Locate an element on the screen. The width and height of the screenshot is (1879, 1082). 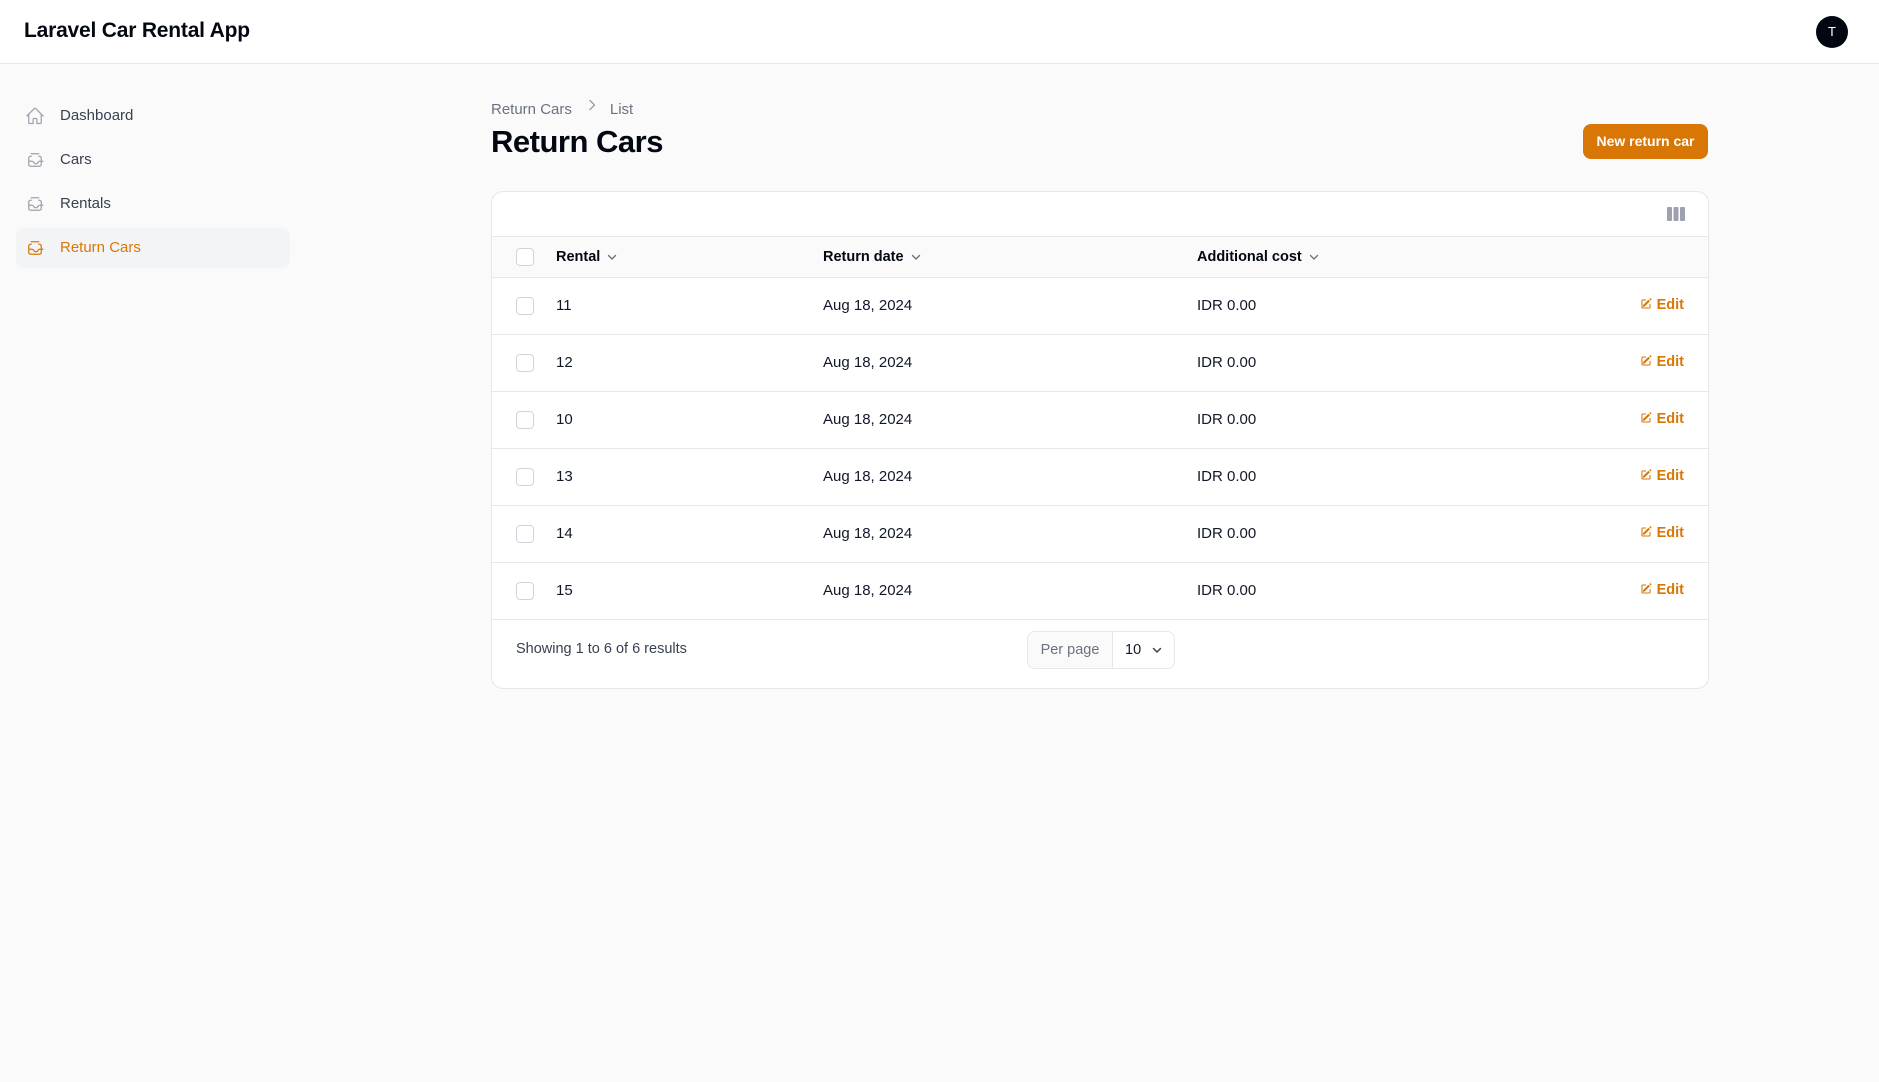
sidebar-item-label: Return Cars is located at coordinates (100, 247).